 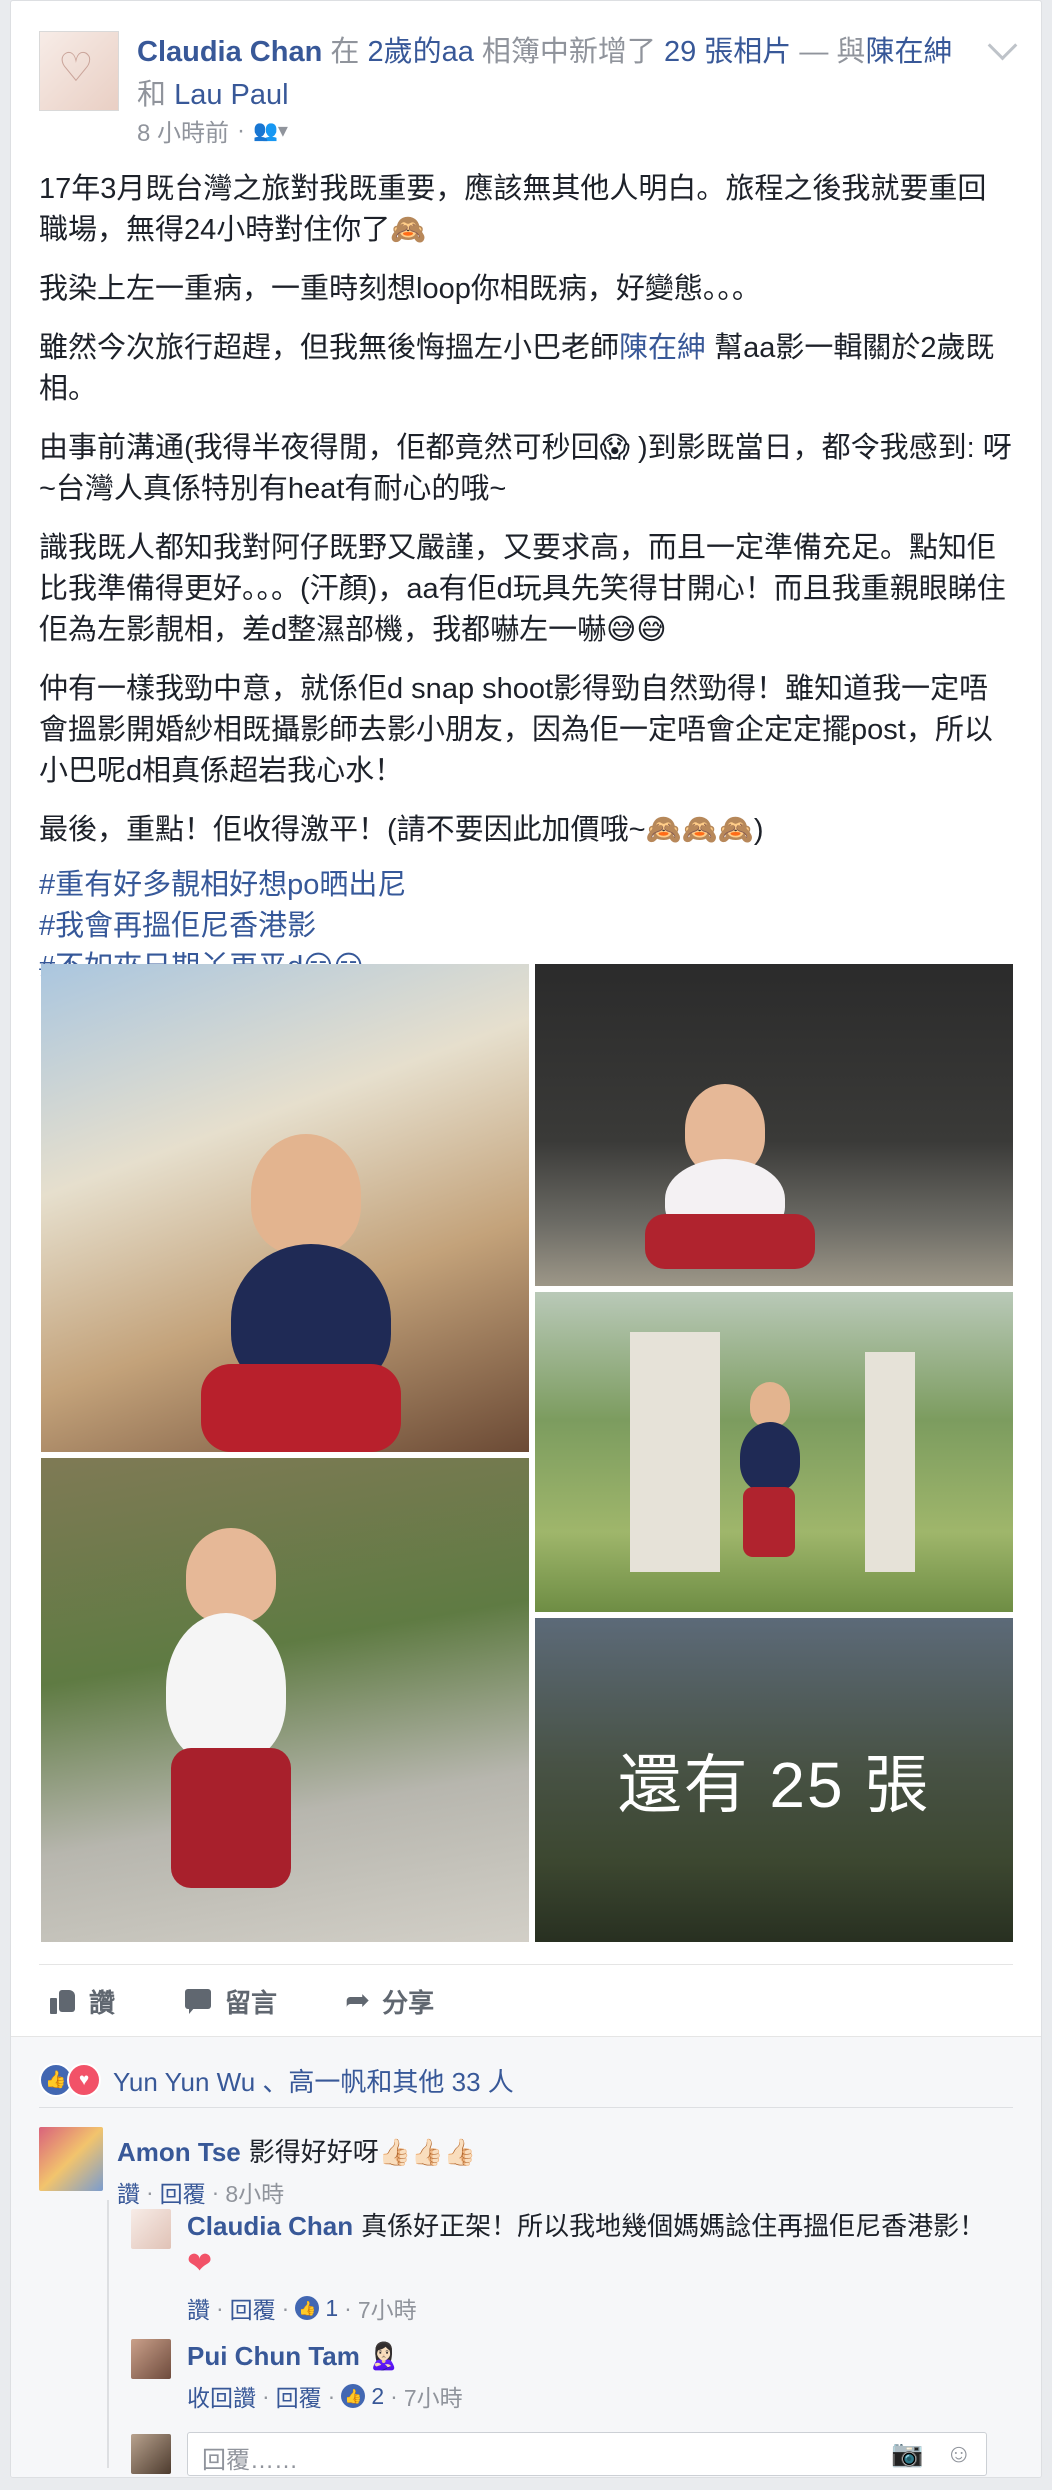 I want to click on comment-body: 真係好正架！所以我地幾個媽媽諗住再搵佢尼香港影！, so click(x=673, y=2226).